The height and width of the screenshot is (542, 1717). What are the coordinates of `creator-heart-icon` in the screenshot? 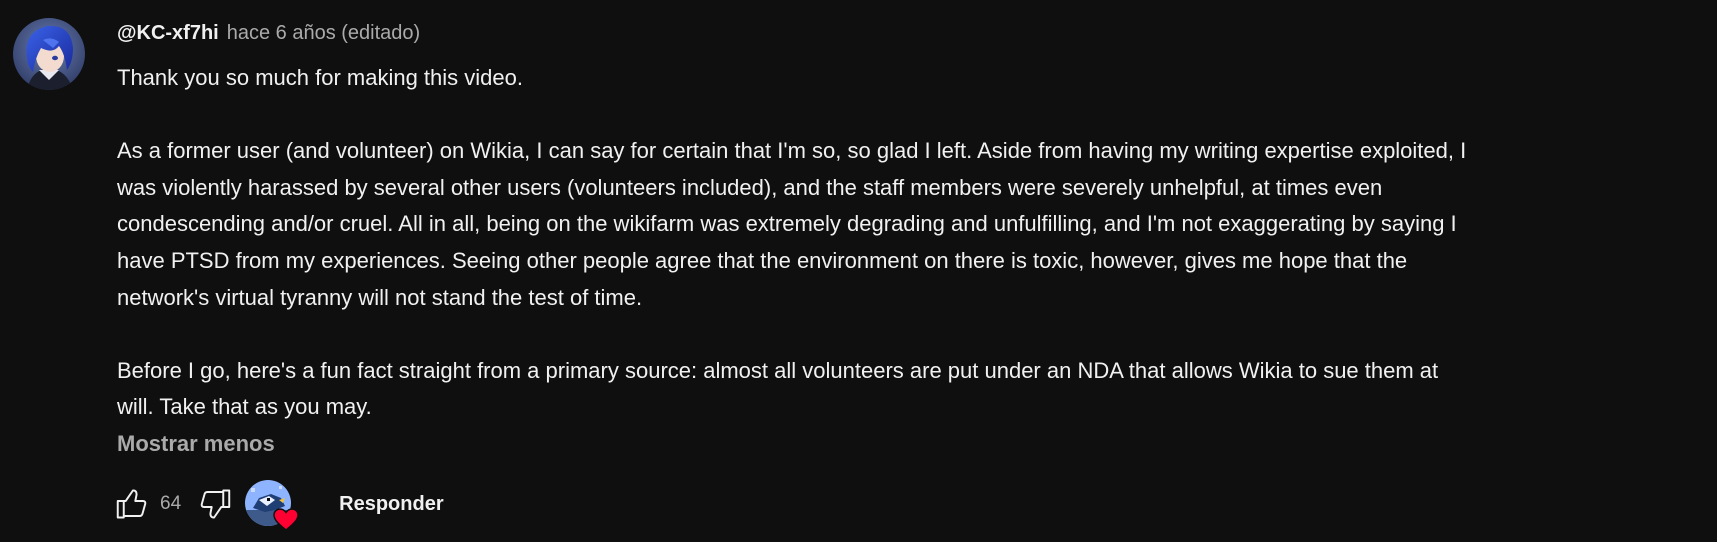 It's located at (286, 519).